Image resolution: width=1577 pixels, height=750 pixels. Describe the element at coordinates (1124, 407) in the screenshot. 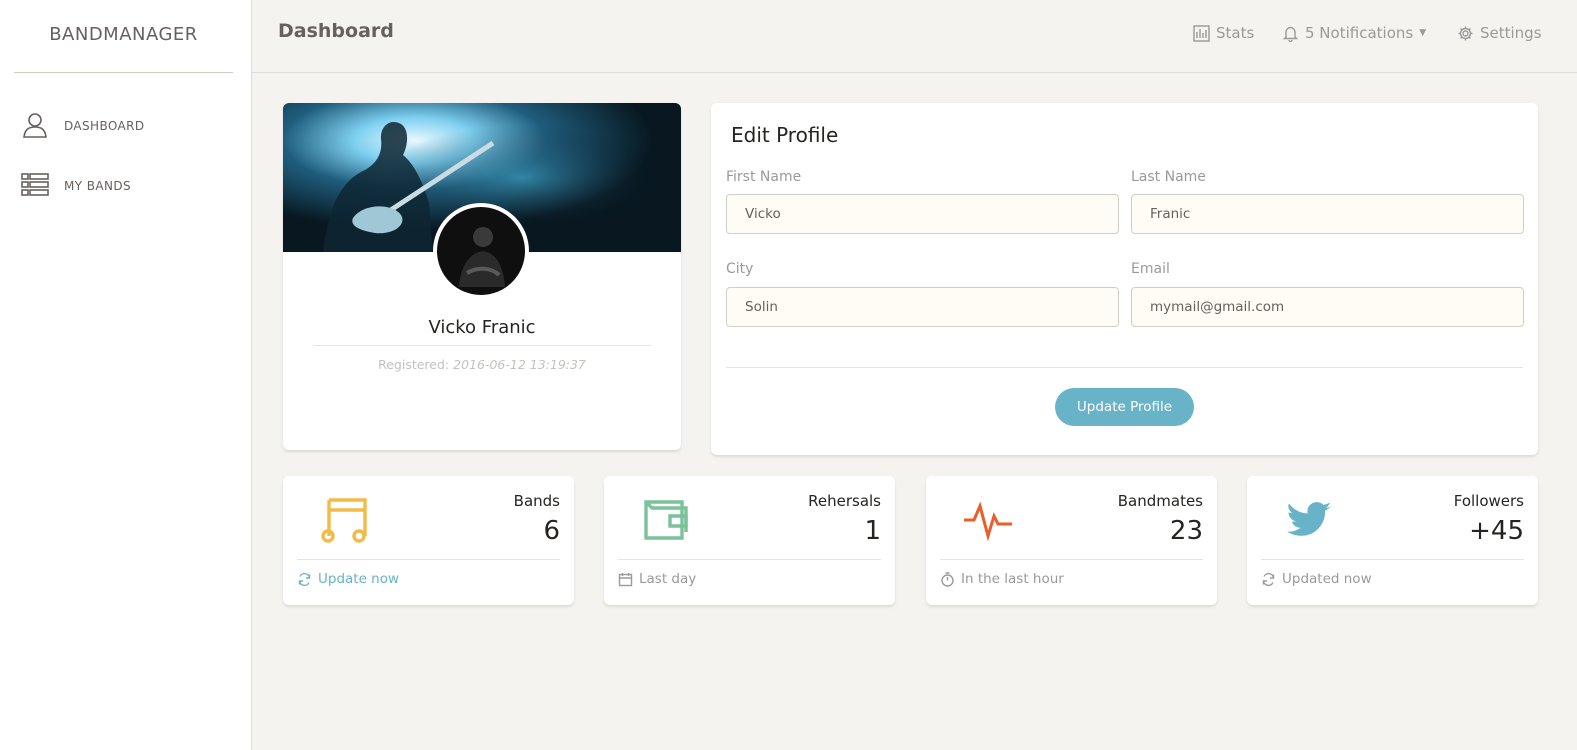

I see `update-profile-button: Update Profile` at that location.